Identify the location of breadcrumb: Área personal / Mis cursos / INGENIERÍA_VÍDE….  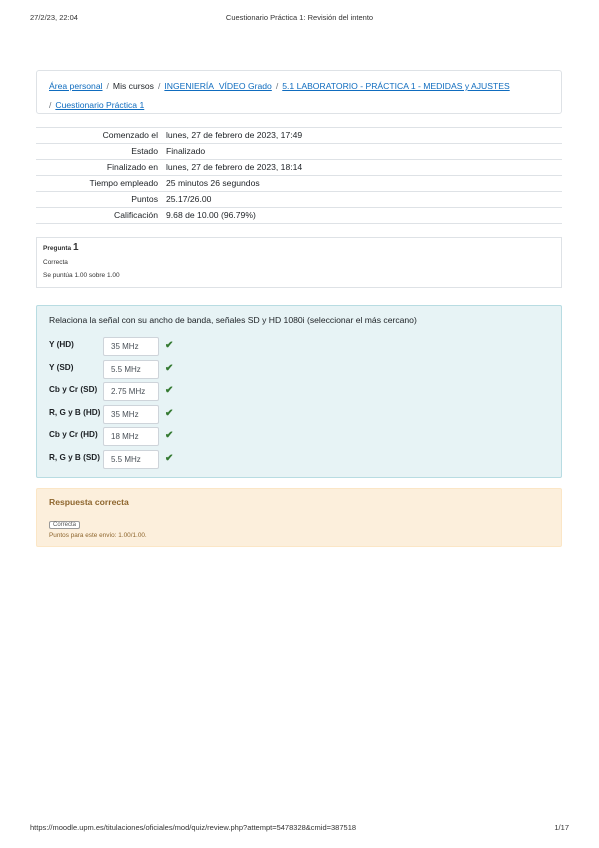
(299, 92).